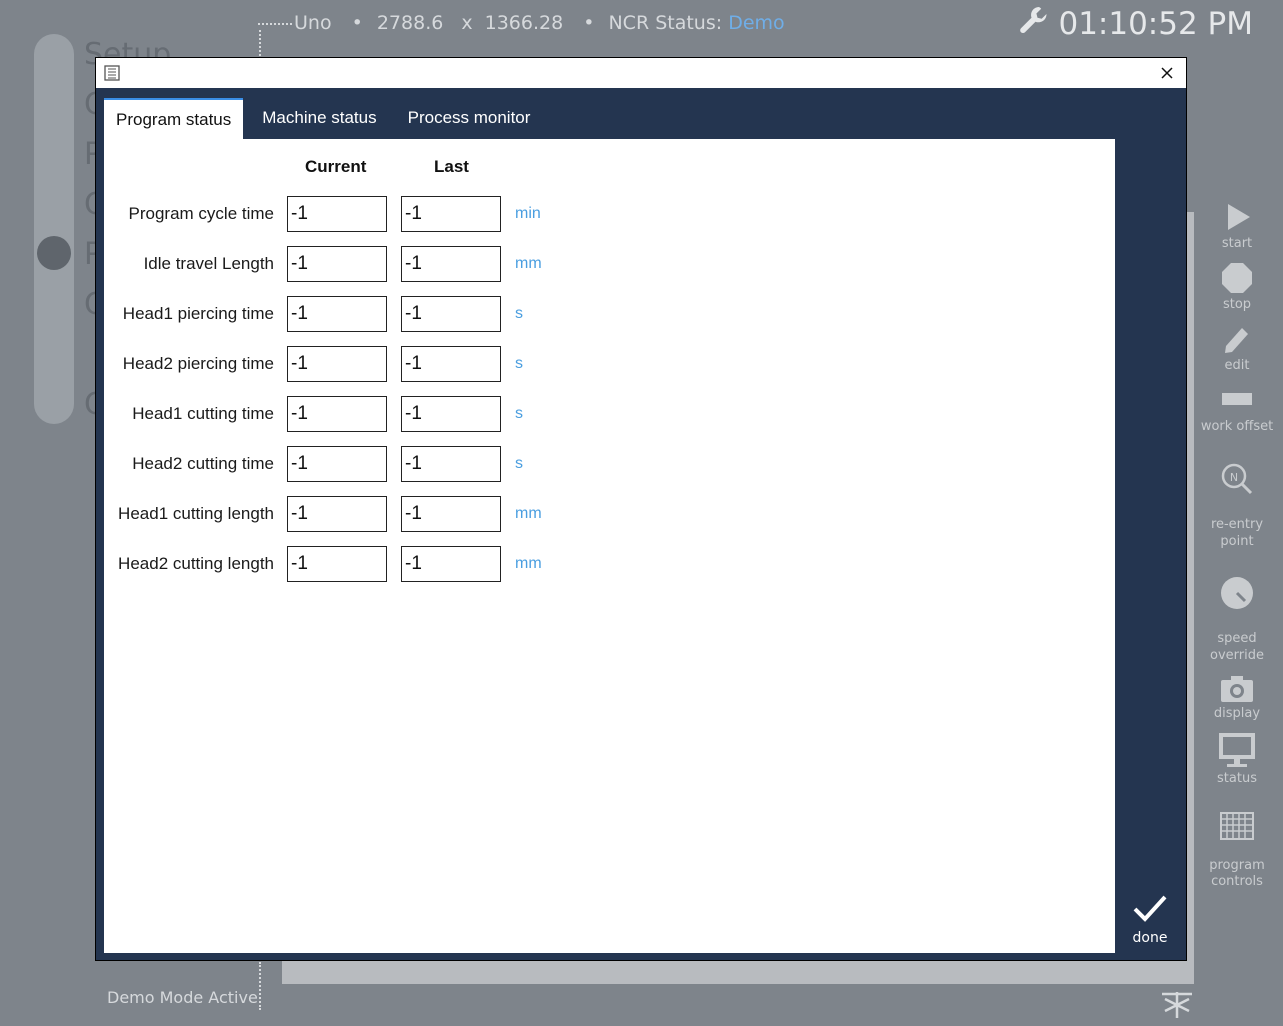 Image resolution: width=1283 pixels, height=1026 pixels. What do you see at coordinates (451, 166) in the screenshot?
I see `last-column-header: Last` at bounding box center [451, 166].